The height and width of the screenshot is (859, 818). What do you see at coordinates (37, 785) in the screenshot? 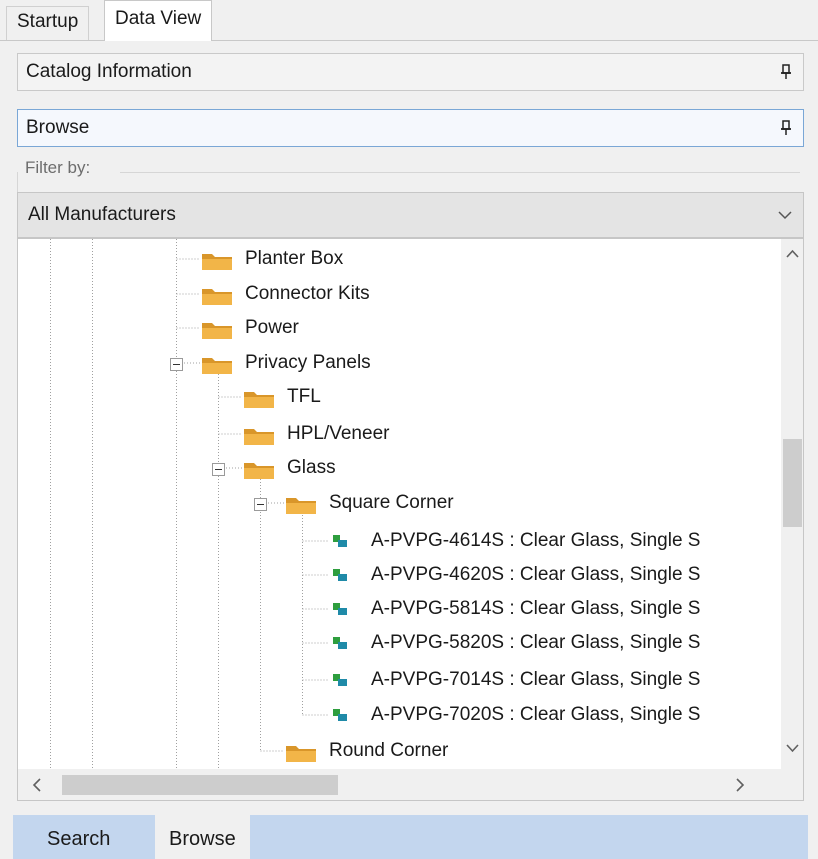
I see `chevron-left-icon` at bounding box center [37, 785].